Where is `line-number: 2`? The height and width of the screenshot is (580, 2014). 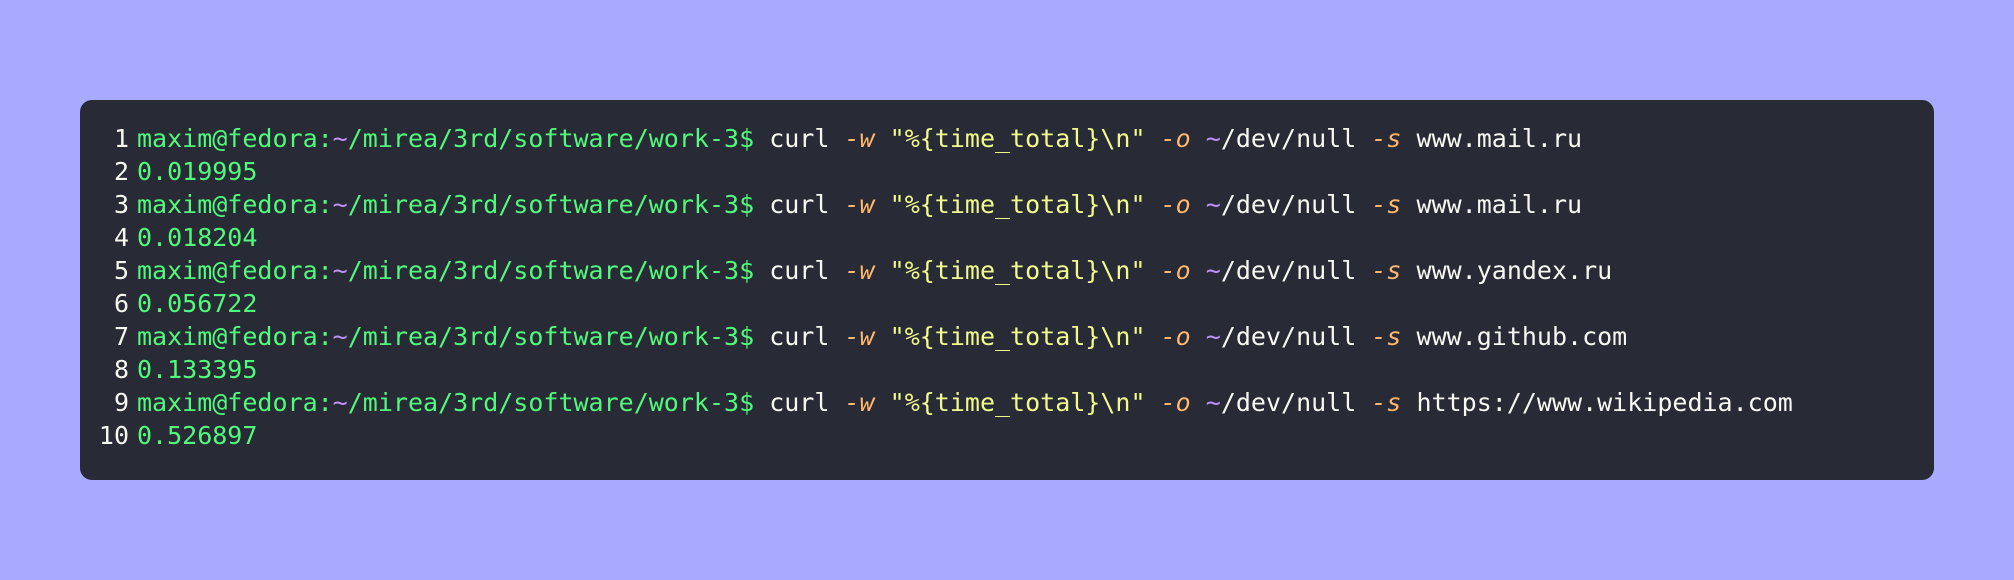
line-number: 2 is located at coordinates (121, 171).